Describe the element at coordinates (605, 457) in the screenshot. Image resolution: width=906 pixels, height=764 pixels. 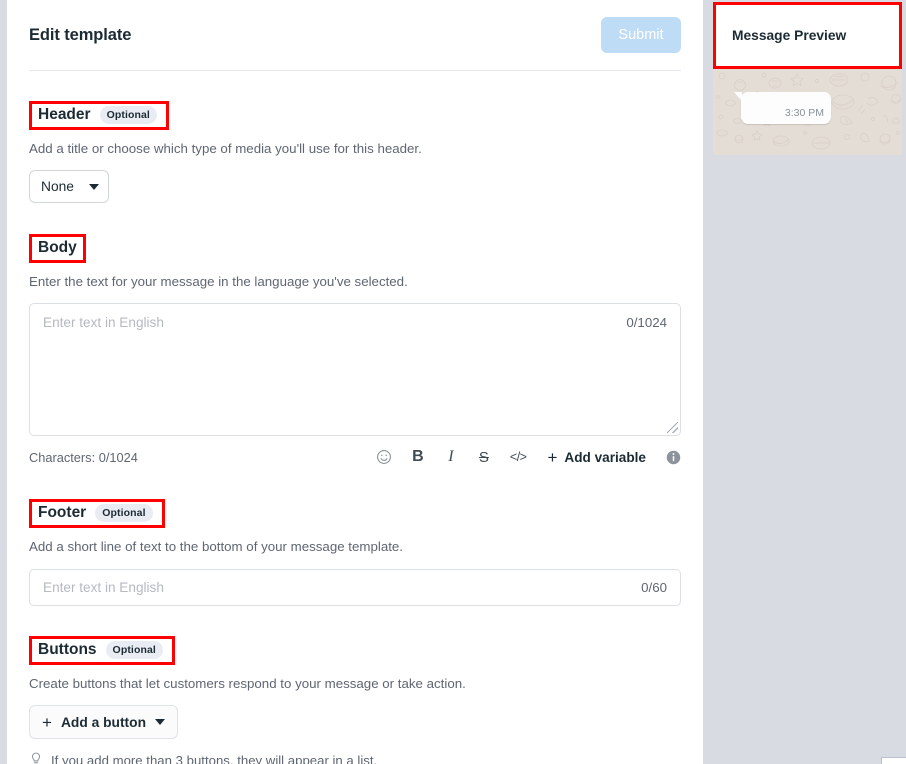
I see `add-variable-label: Add variable` at that location.